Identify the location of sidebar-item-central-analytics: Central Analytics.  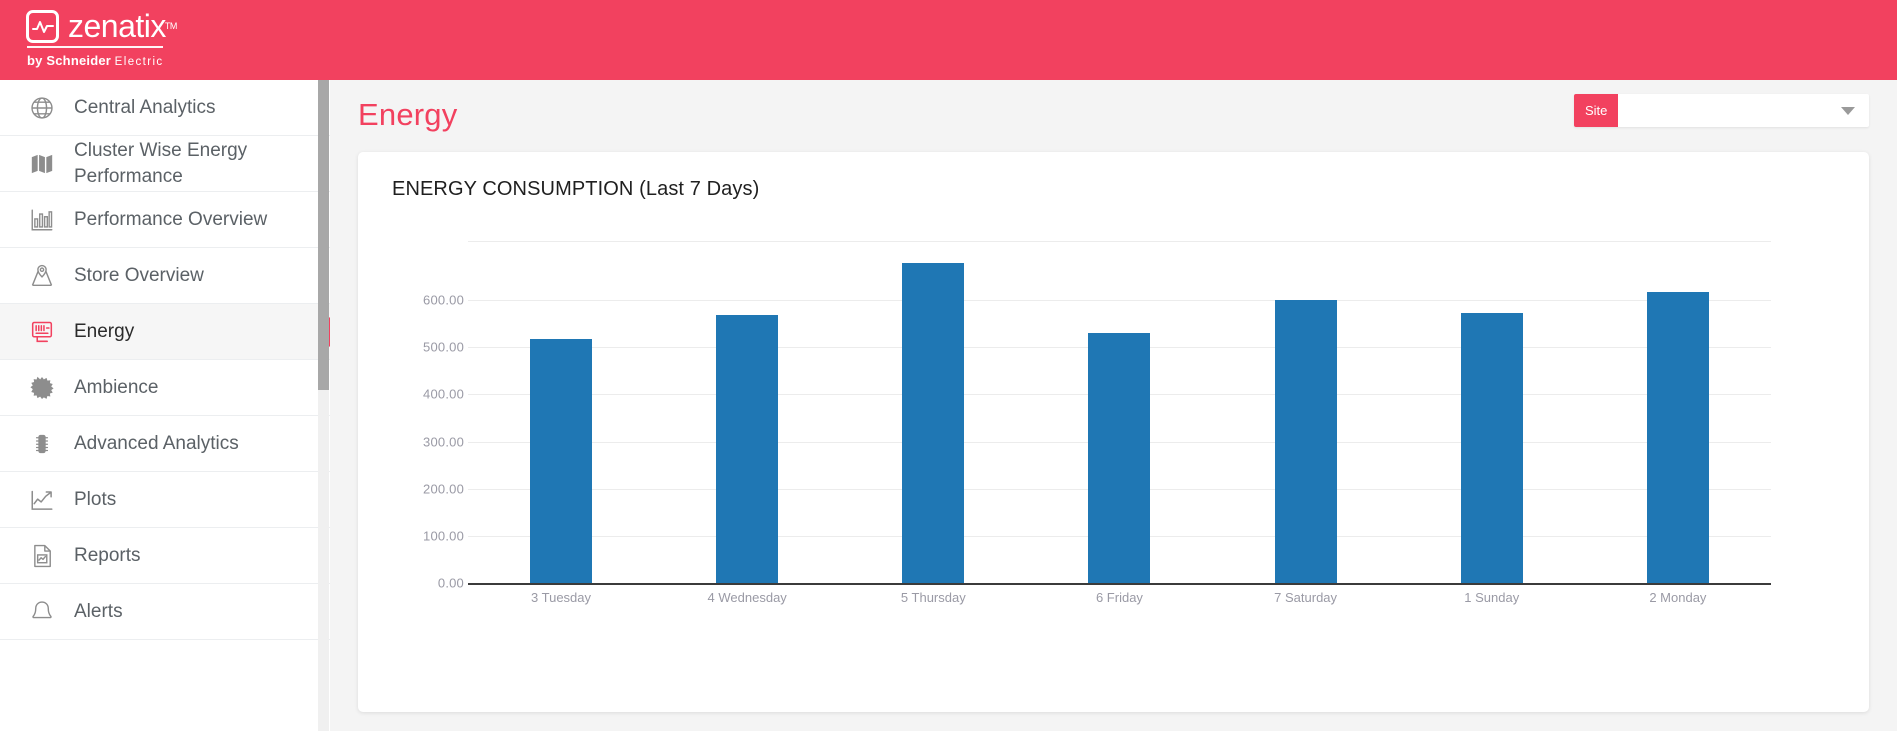
(165, 108).